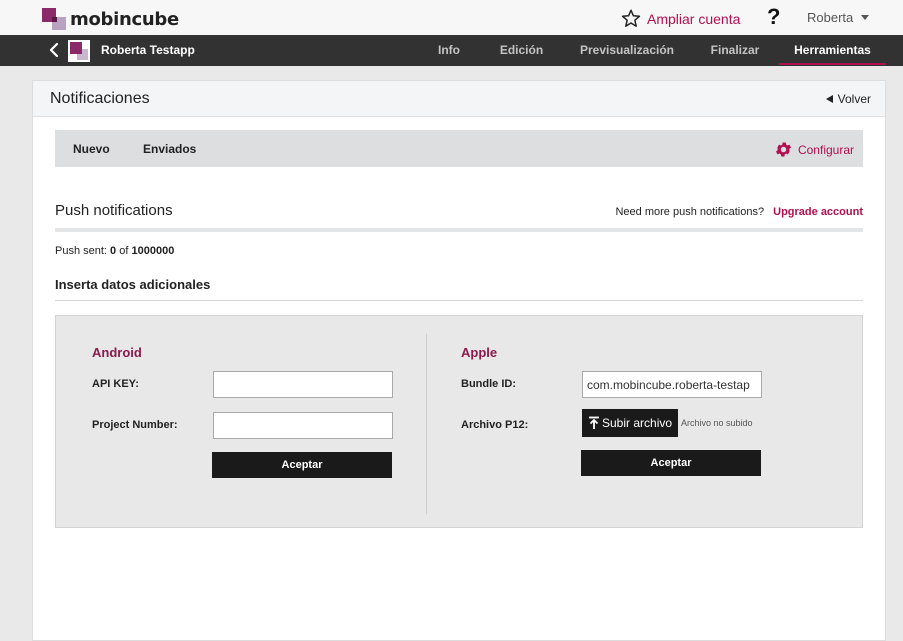 This screenshot has height=641, width=903. Describe the element at coordinates (426, 424) in the screenshot. I see `section-divider` at that location.